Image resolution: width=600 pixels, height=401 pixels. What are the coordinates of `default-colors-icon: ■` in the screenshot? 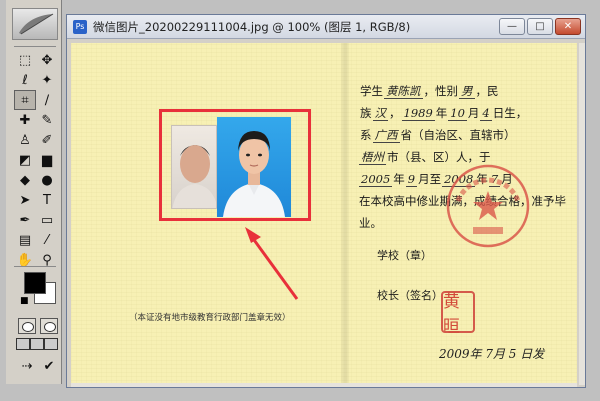 It's located at (24, 301).